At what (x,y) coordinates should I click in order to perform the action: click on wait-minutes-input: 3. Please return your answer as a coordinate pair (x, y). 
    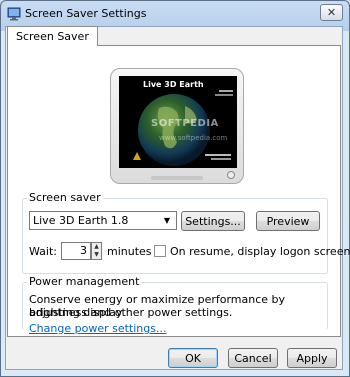
    Looking at the image, I should click on (76, 251).